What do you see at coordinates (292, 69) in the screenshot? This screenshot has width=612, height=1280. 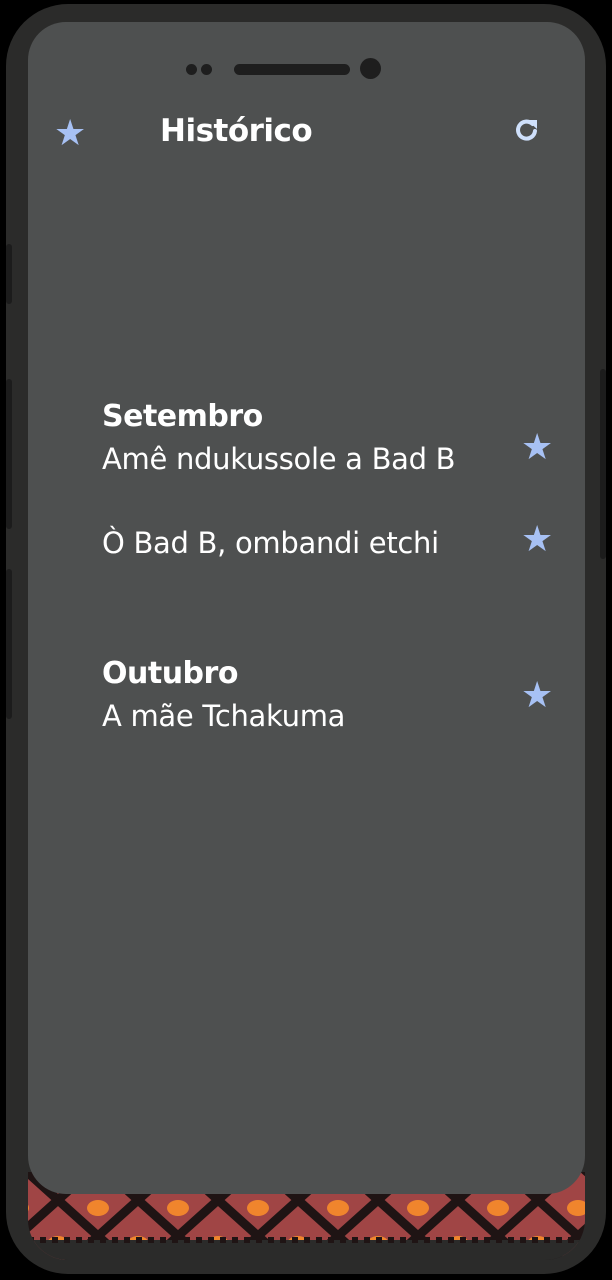 I see `speaker-grill` at bounding box center [292, 69].